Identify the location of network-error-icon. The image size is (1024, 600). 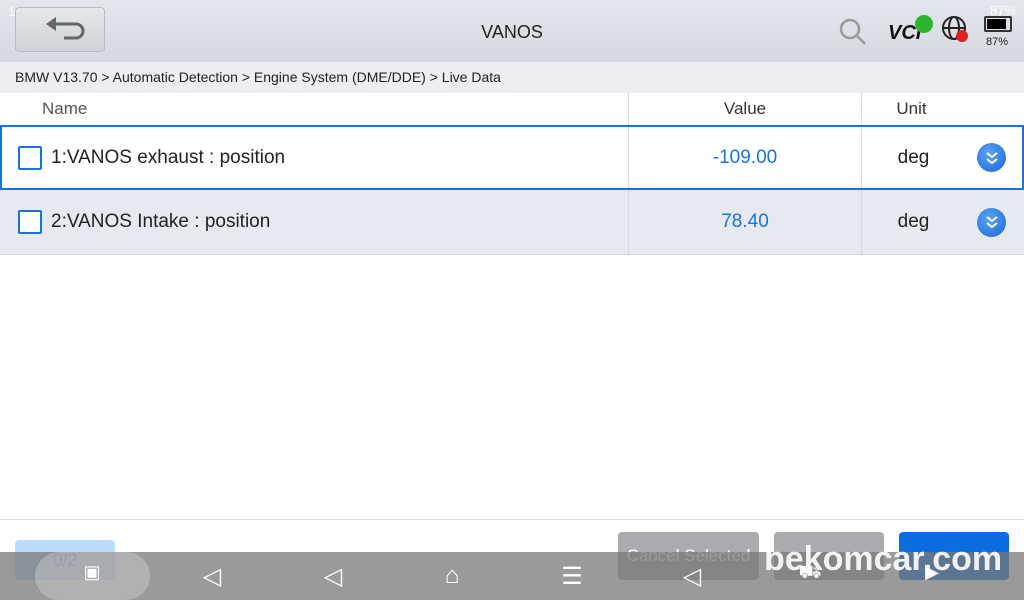
(955, 29).